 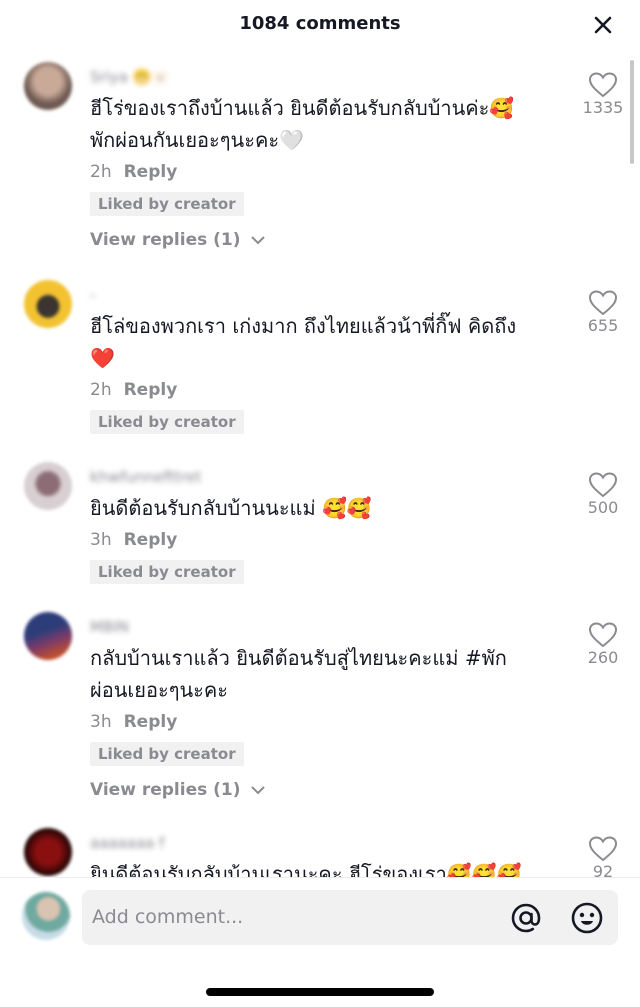 I want to click on my-avatar, so click(x=46, y=916).